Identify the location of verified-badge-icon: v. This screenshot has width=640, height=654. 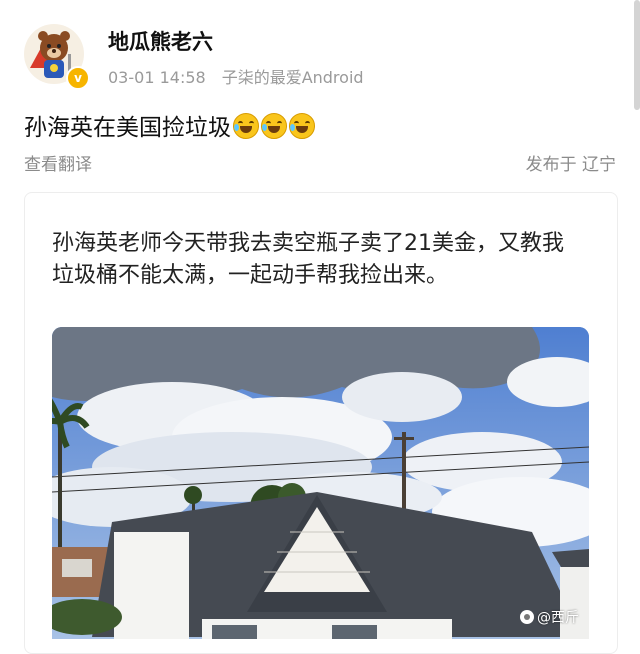
(78, 78).